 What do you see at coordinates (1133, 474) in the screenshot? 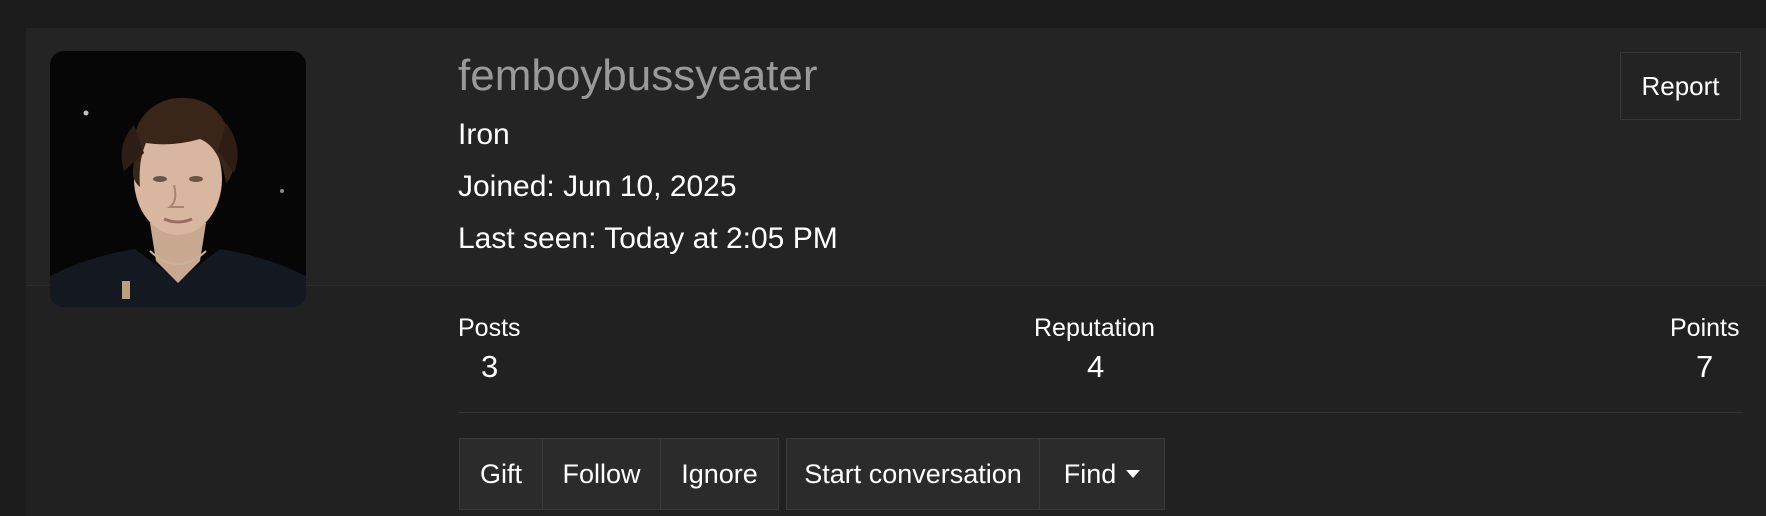
I see `caret-down-icon` at bounding box center [1133, 474].